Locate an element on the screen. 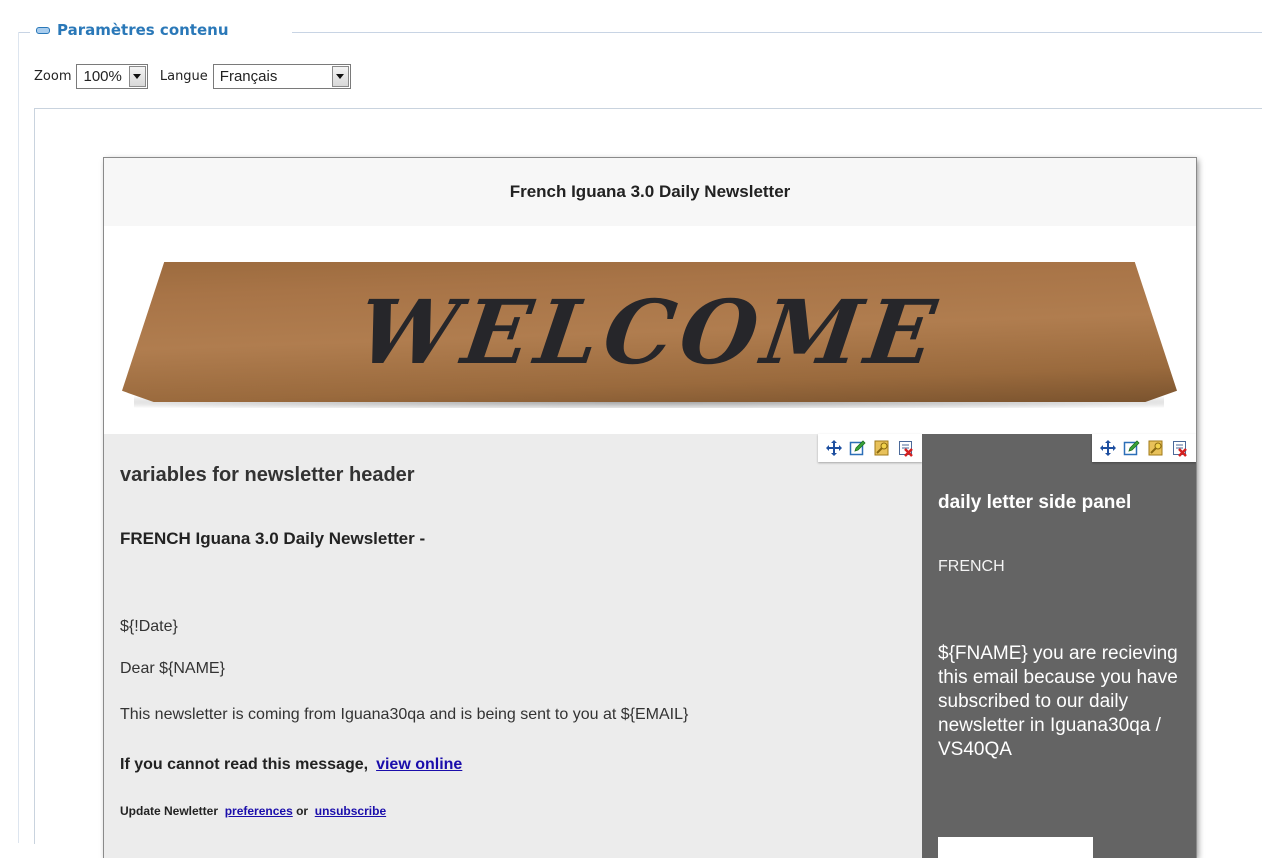 The height and width of the screenshot is (858, 1262). zoom-label: Zoom is located at coordinates (53, 76).